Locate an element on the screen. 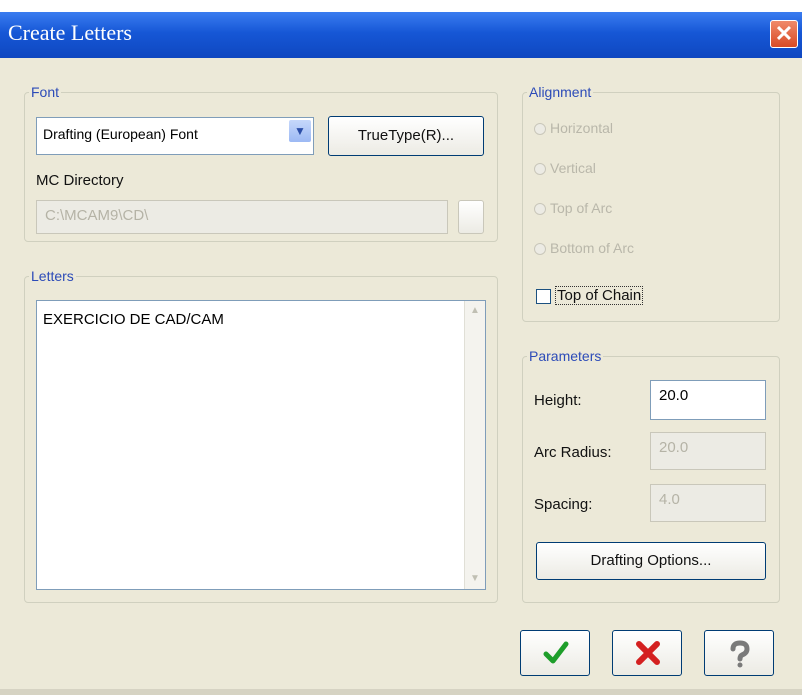  top-of-chain-label: Top of Chain is located at coordinates (599, 295).